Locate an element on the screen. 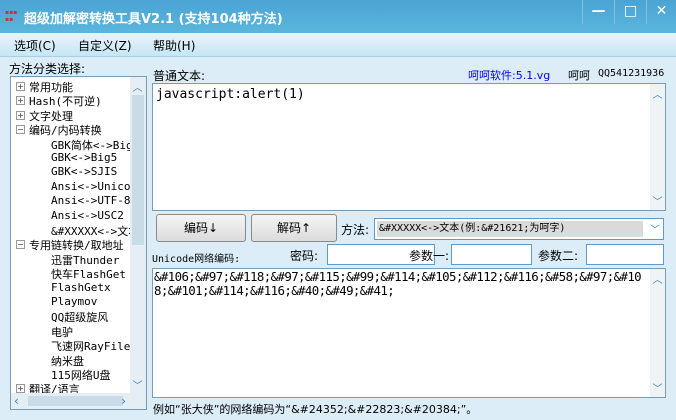 The width and height of the screenshot is (676, 420). tree-item: Ansi<->USC2 is located at coordinates (87, 215).